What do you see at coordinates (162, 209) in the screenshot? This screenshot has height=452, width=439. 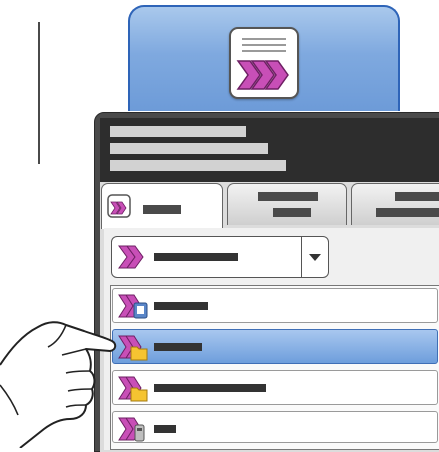 I see `tab-scan-label` at bounding box center [162, 209].